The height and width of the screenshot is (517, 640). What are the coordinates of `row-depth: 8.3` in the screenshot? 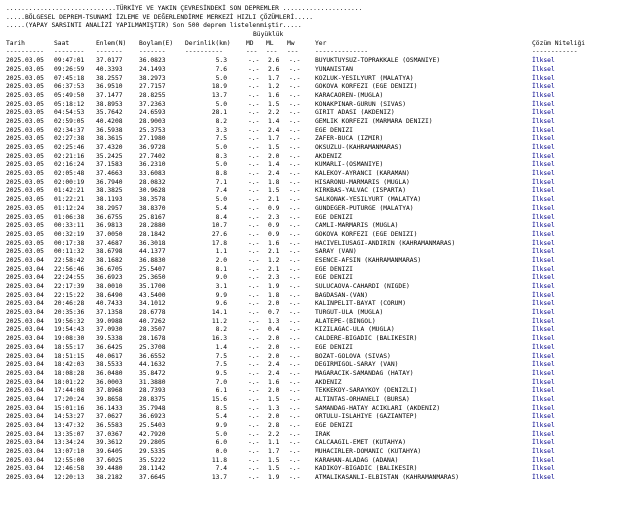 It's located at (221, 156).